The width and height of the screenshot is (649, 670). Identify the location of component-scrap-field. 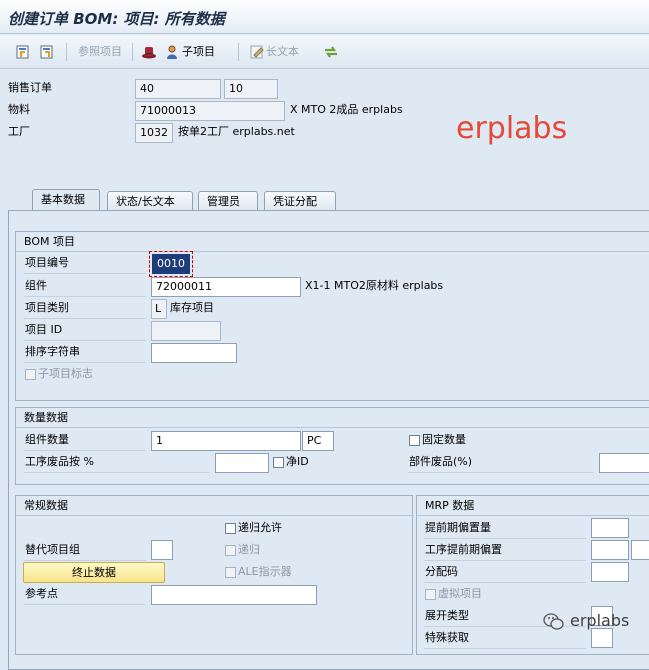
(624, 463).